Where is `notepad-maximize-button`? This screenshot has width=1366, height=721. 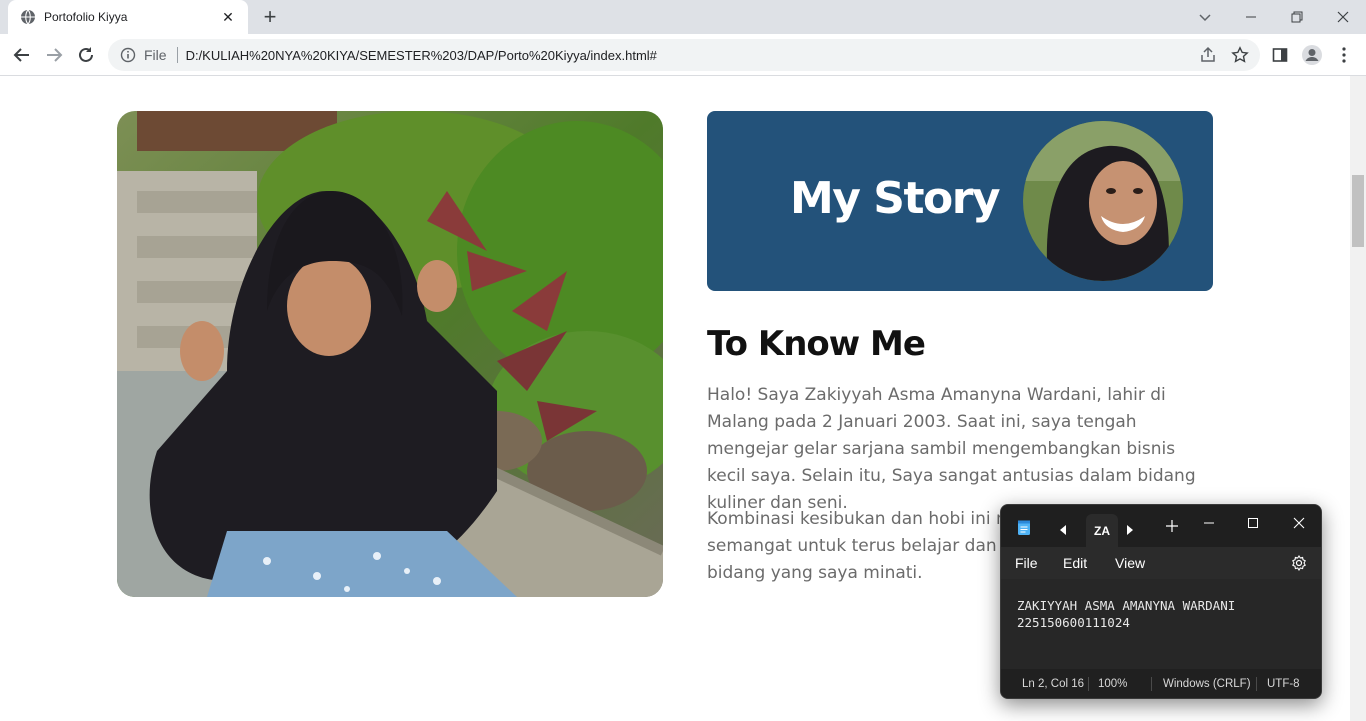 notepad-maximize-button is located at coordinates (1253, 523).